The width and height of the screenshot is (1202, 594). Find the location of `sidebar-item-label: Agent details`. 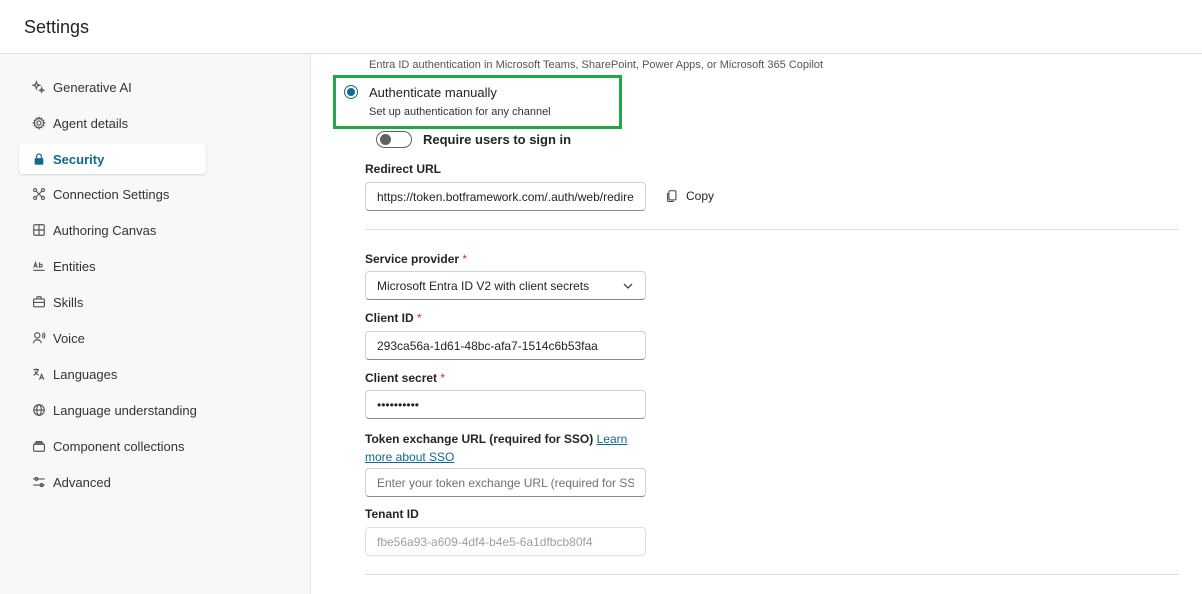

sidebar-item-label: Agent details is located at coordinates (91, 123).